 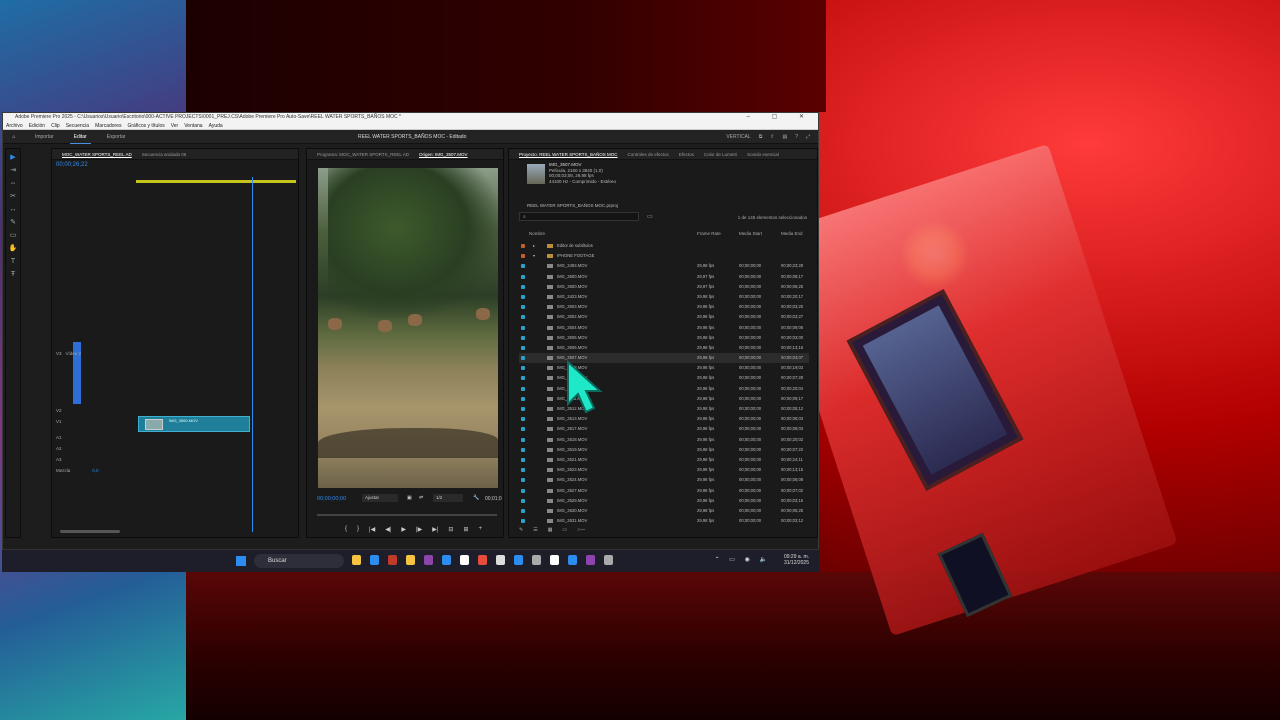 I want to click on panels-icon: ▤, so click(x=784, y=137).